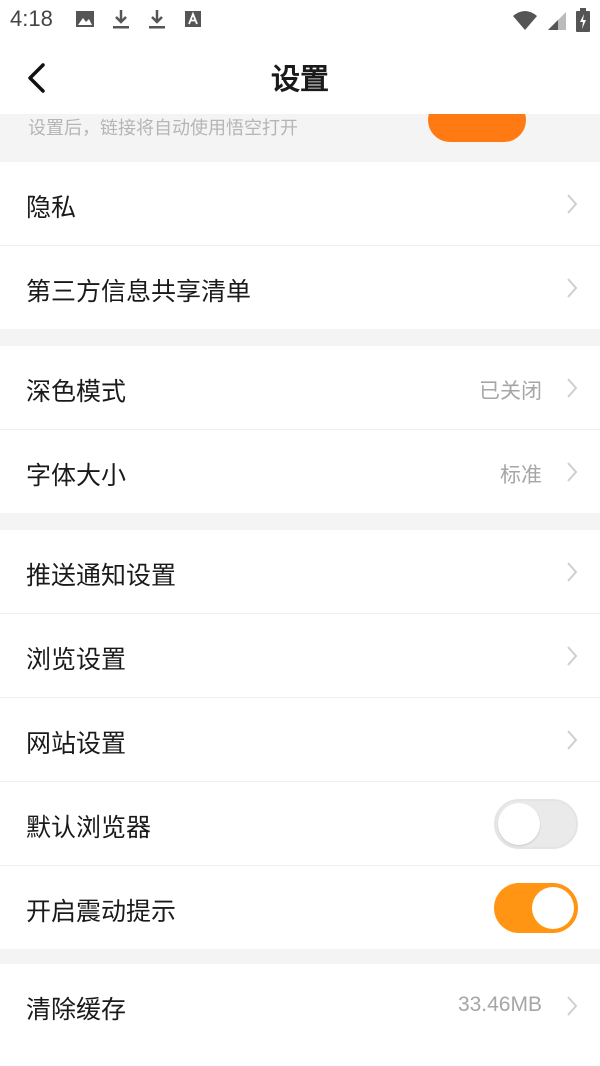 The height and width of the screenshot is (1066, 600). Describe the element at coordinates (31, 18) in the screenshot. I see `status-time: 4:18` at that location.